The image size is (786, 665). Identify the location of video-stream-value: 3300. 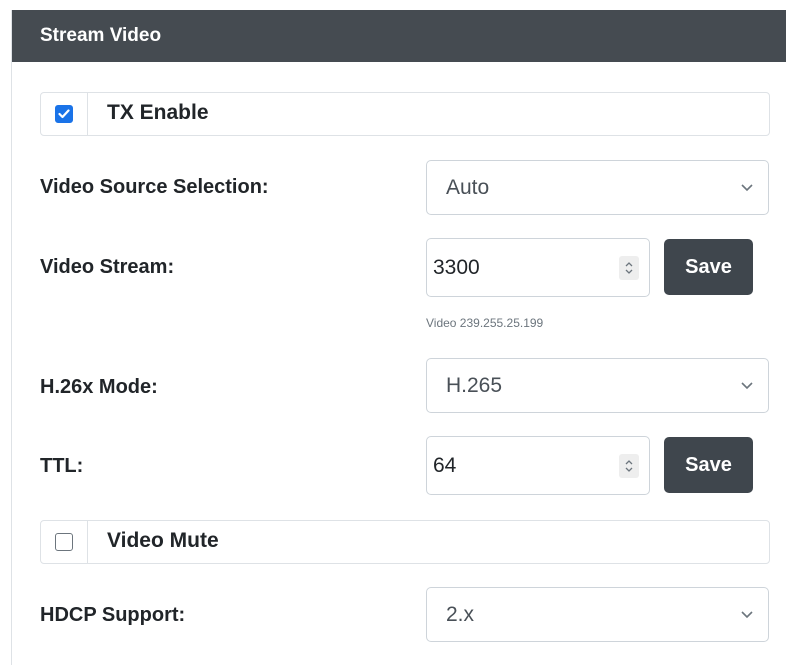
(456, 267).